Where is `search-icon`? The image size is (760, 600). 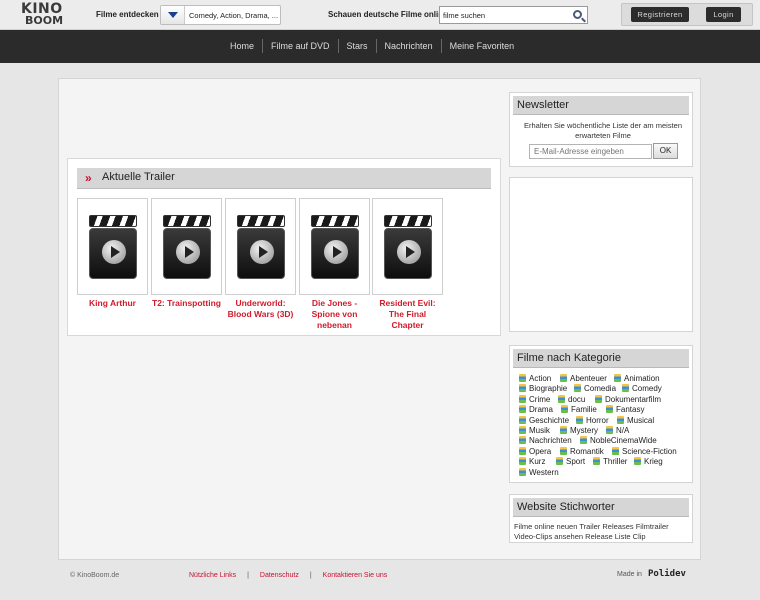 search-icon is located at coordinates (577, 14).